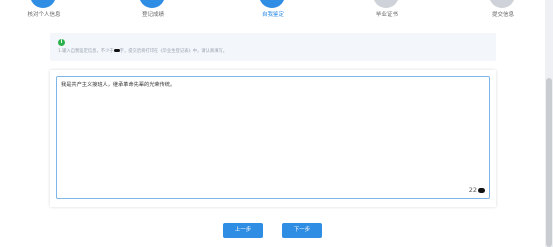 This screenshot has width=553, height=247. Describe the element at coordinates (272, 15) in the screenshot. I see `step-label: 自我鉴定` at that location.